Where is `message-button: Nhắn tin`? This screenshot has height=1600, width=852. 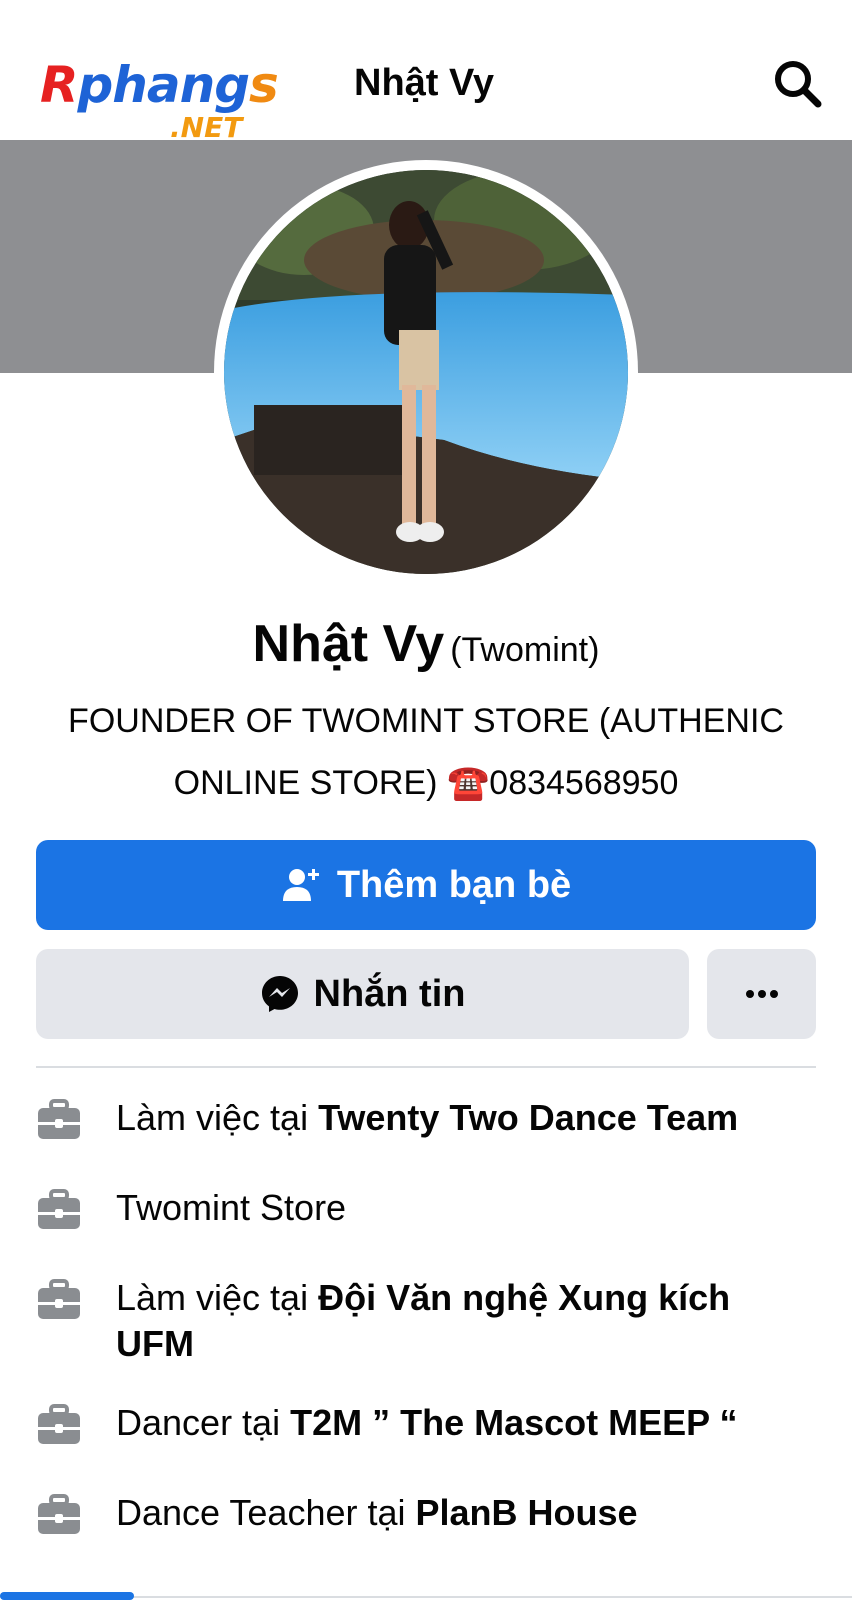
message-button: Nhắn tin is located at coordinates (362, 994).